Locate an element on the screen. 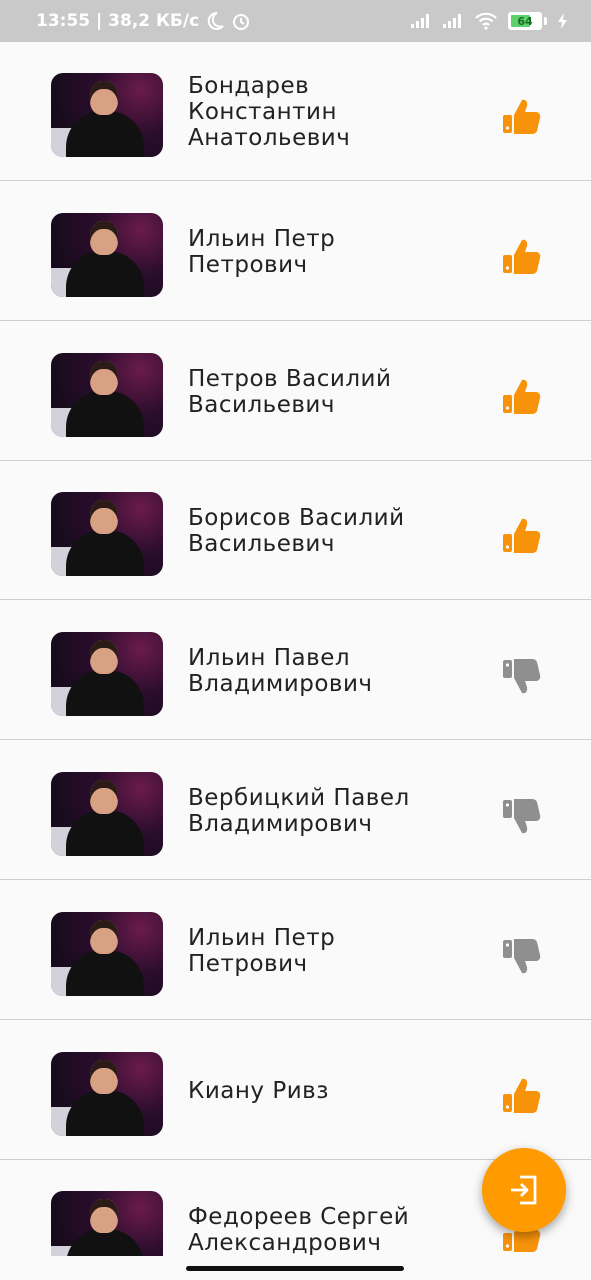  list-item: Киану Ривз is located at coordinates (295, 1090).